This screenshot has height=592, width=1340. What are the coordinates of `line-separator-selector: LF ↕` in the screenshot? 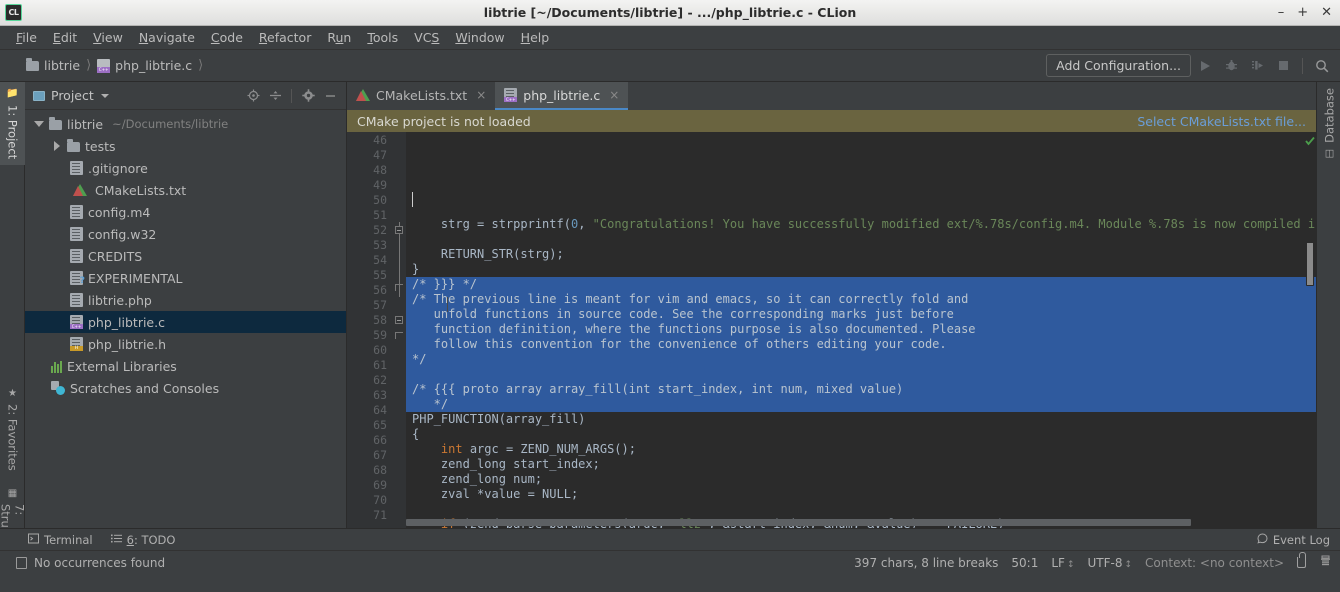 It's located at (1062, 563).